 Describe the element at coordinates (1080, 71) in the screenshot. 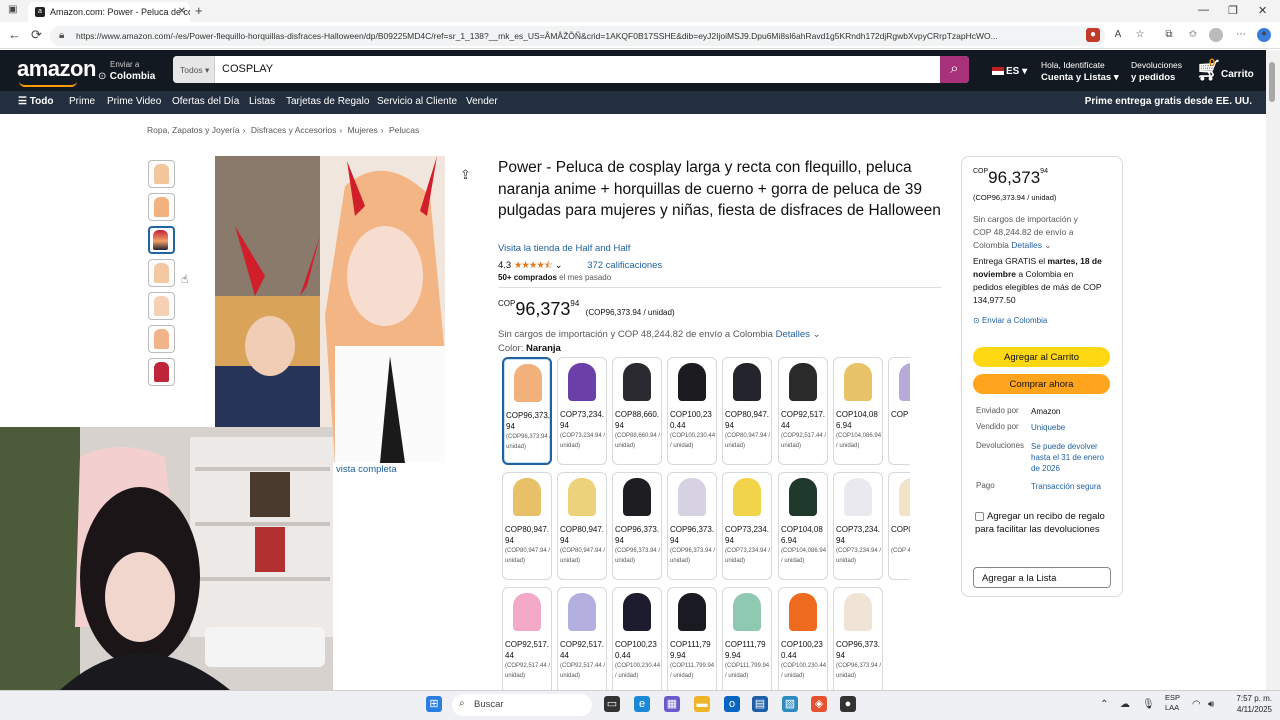

I see `account-lists: Hola, Identifícate Cuenta y Listas ▾` at that location.